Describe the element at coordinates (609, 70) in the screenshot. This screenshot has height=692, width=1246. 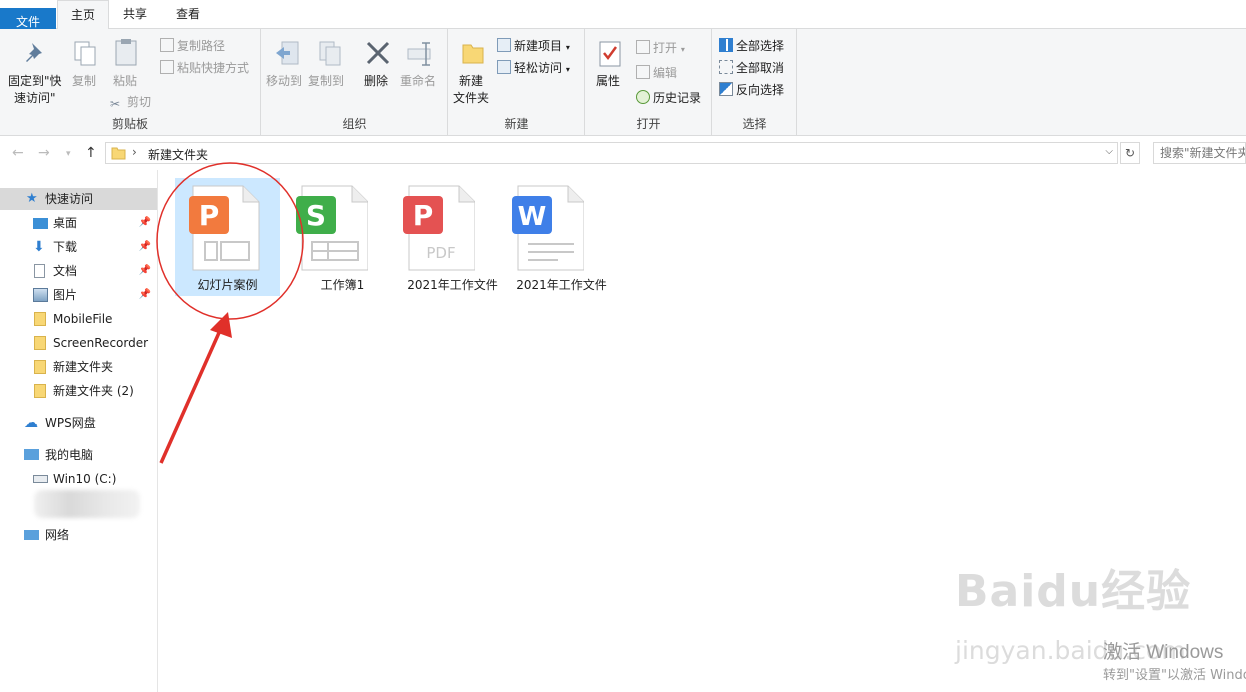
I see `properties-button: 属性` at that location.